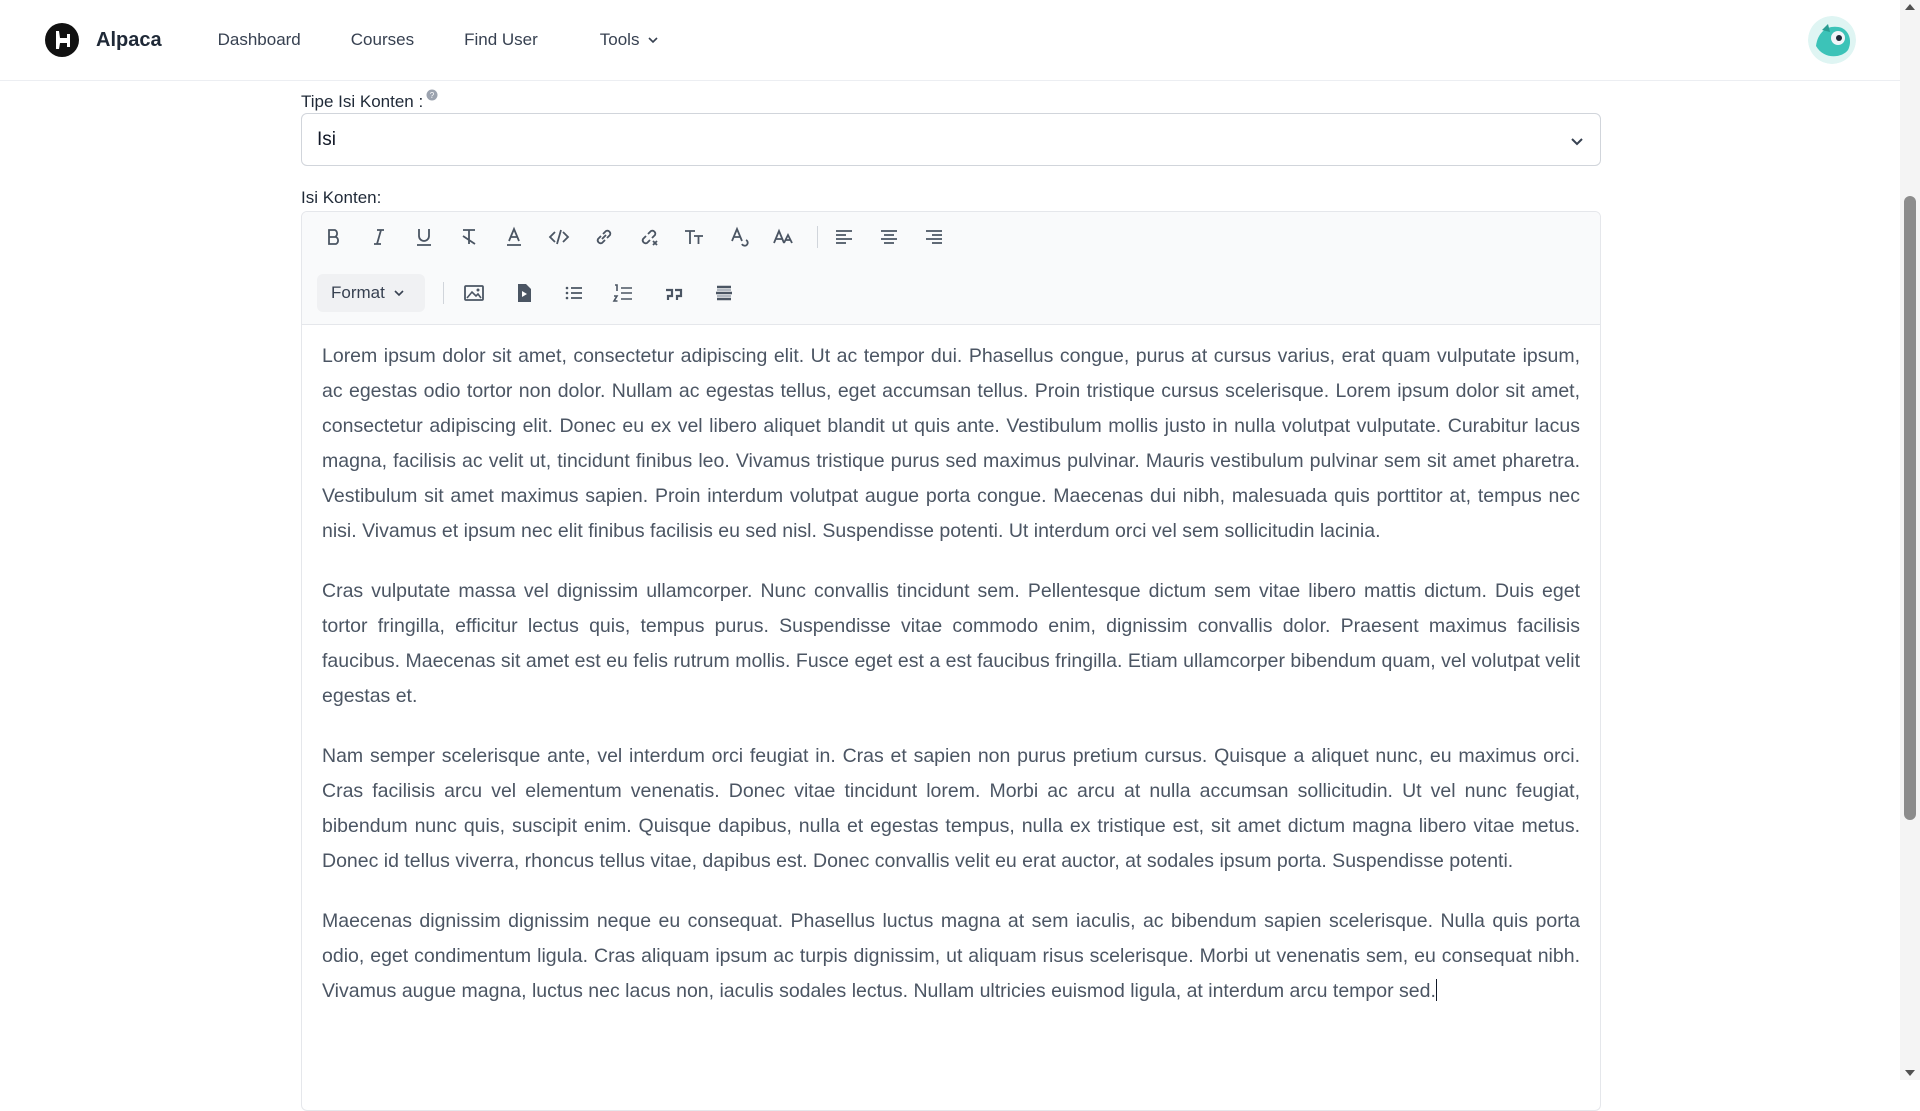  What do you see at coordinates (62, 40) in the screenshot?
I see `alpaca-logo-icon` at bounding box center [62, 40].